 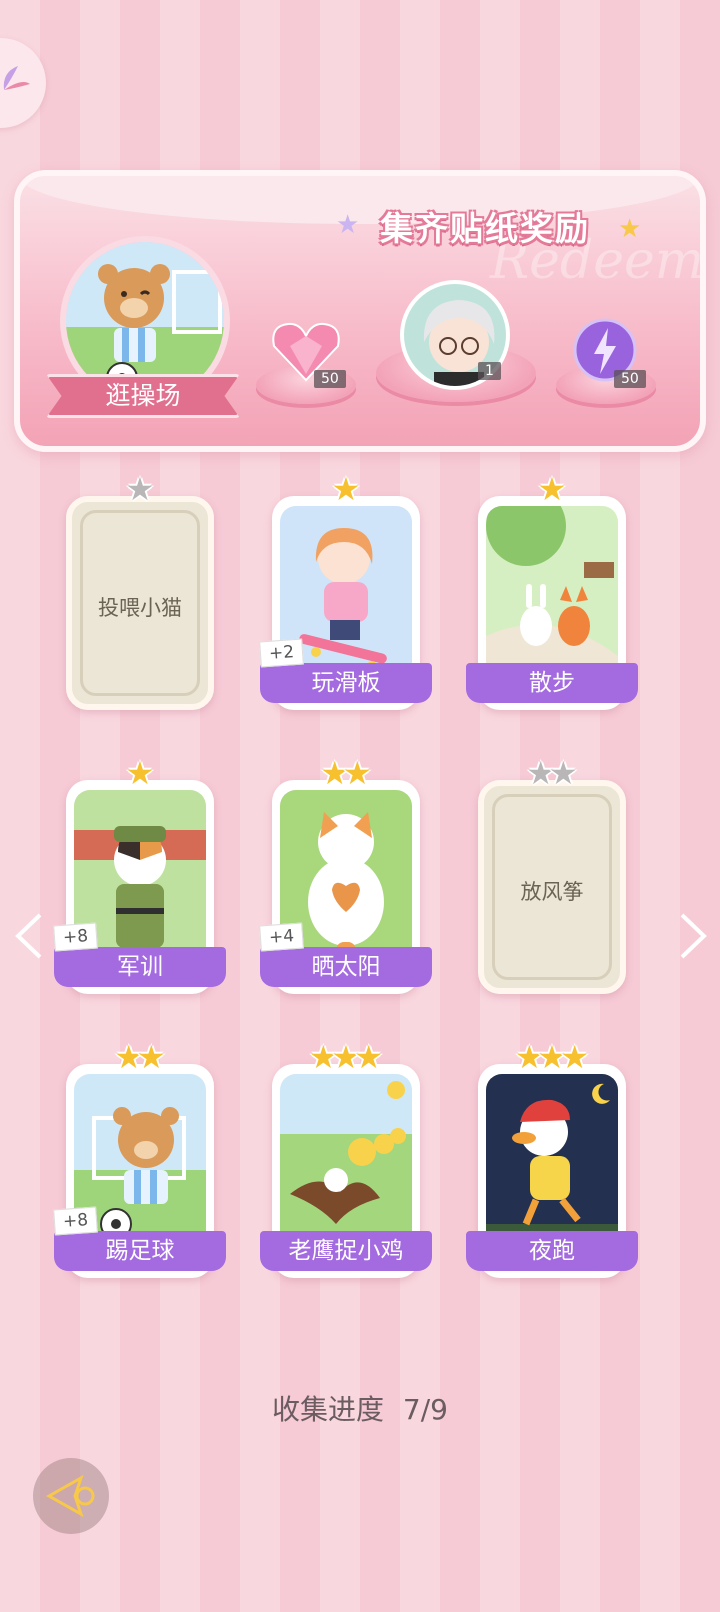 I want to click on night-run-duck-illustration, so click(x=552, y=1163).